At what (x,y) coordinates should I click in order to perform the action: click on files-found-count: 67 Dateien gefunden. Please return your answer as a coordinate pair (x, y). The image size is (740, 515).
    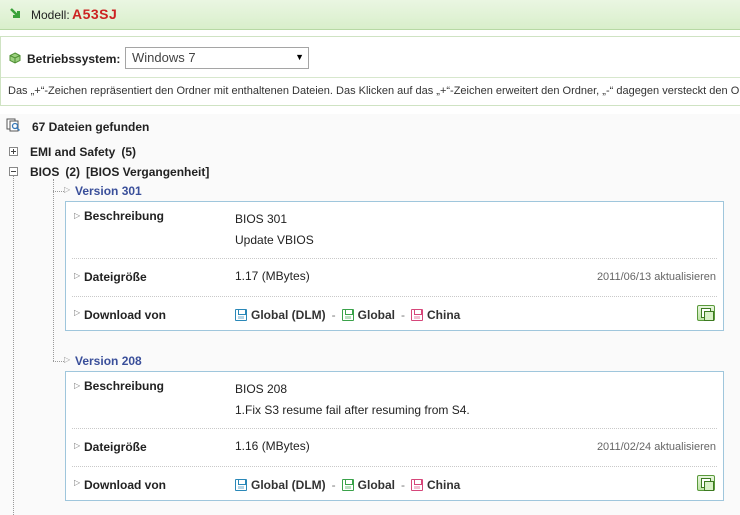
    Looking at the image, I should click on (91, 127).